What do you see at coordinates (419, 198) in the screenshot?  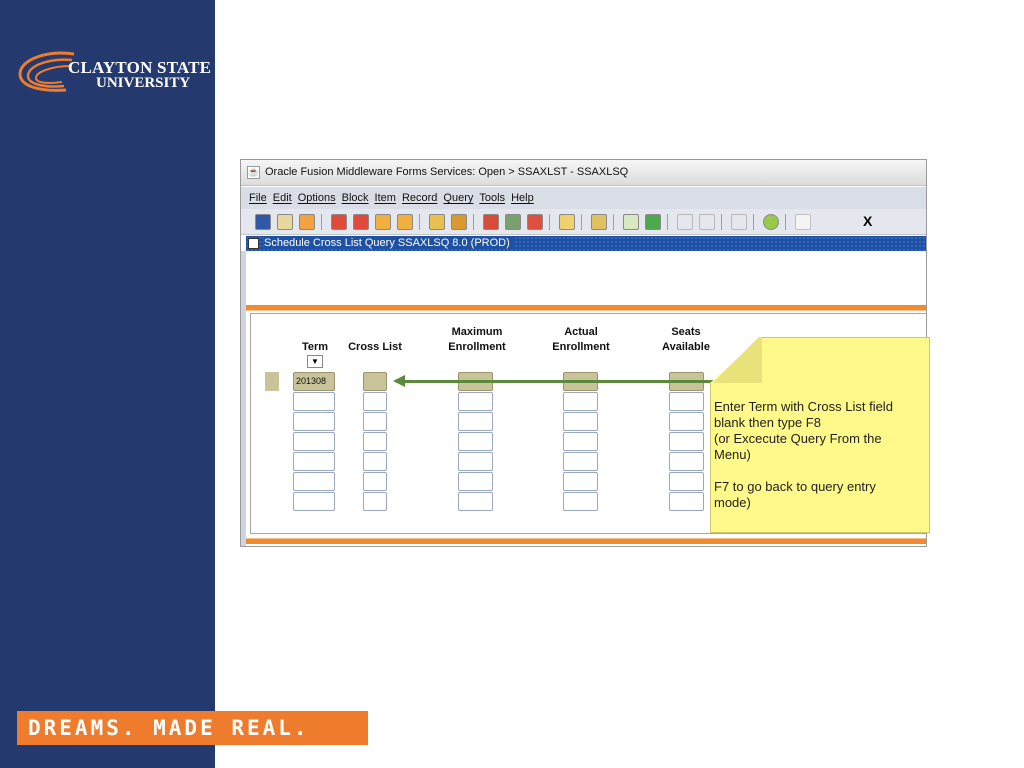 I see `menu-record: Record` at bounding box center [419, 198].